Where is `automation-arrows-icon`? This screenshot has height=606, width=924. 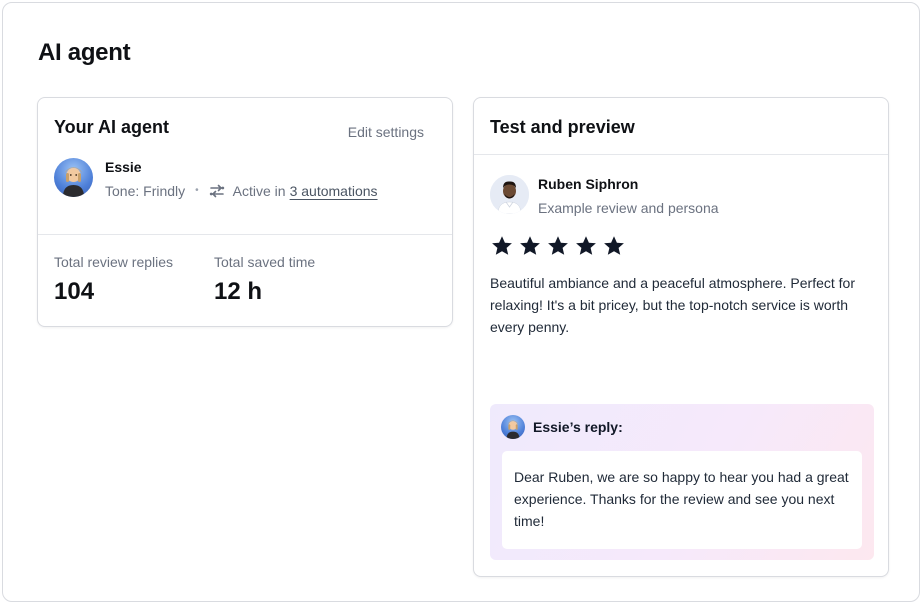
automation-arrows-icon is located at coordinates (217, 191).